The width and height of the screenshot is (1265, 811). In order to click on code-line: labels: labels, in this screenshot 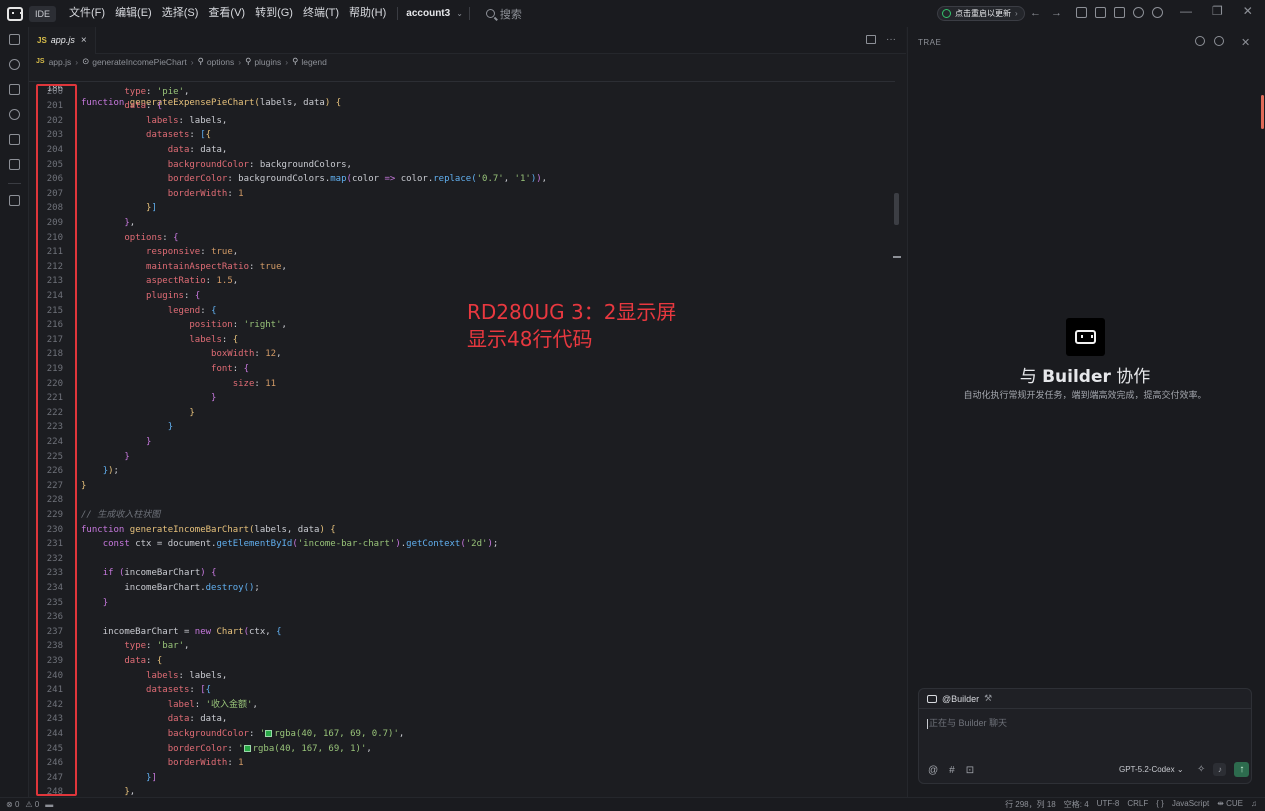, I will do `click(187, 120)`.